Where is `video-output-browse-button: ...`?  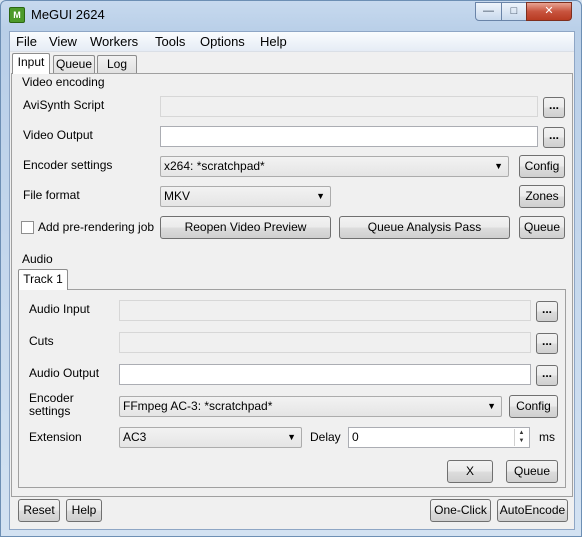 video-output-browse-button: ... is located at coordinates (554, 137).